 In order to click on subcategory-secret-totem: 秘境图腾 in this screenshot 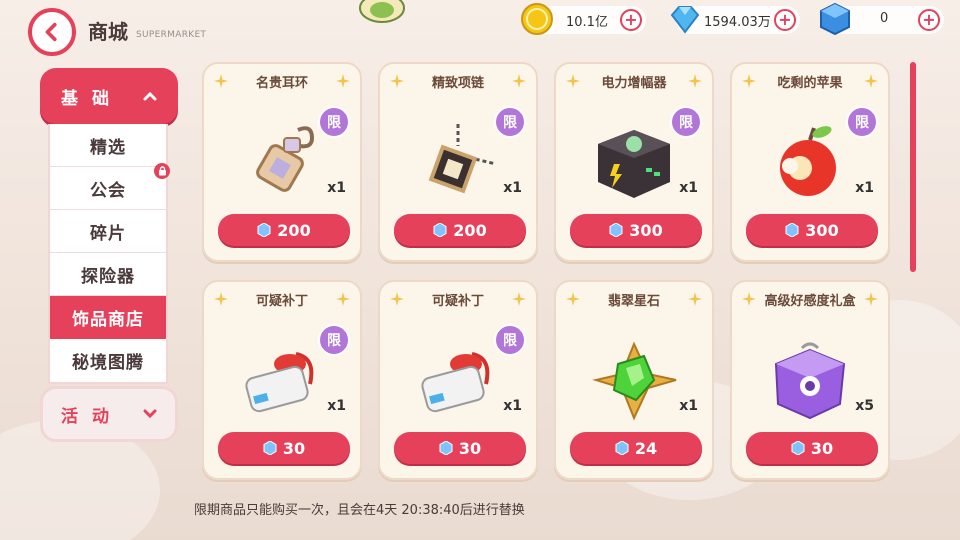, I will do `click(108, 360)`.